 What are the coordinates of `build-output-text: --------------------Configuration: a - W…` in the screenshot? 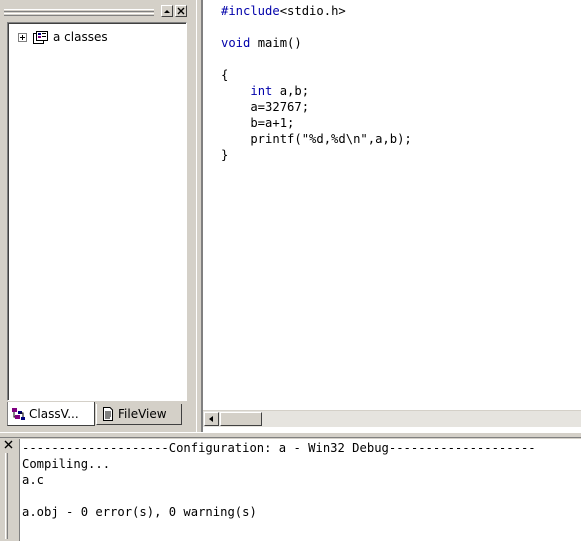 It's located at (279, 480).